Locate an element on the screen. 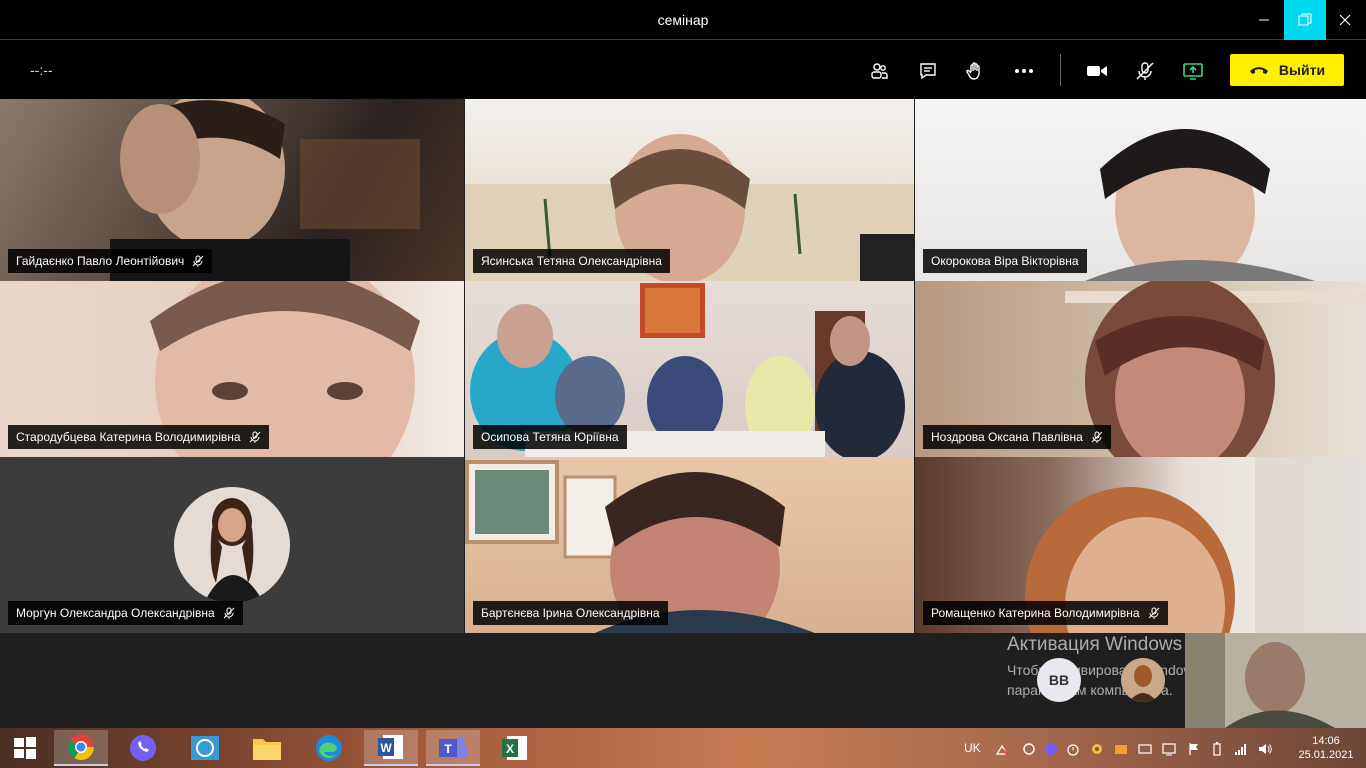 The height and width of the screenshot is (768, 1366). language-indicator: UK is located at coordinates (972, 748).